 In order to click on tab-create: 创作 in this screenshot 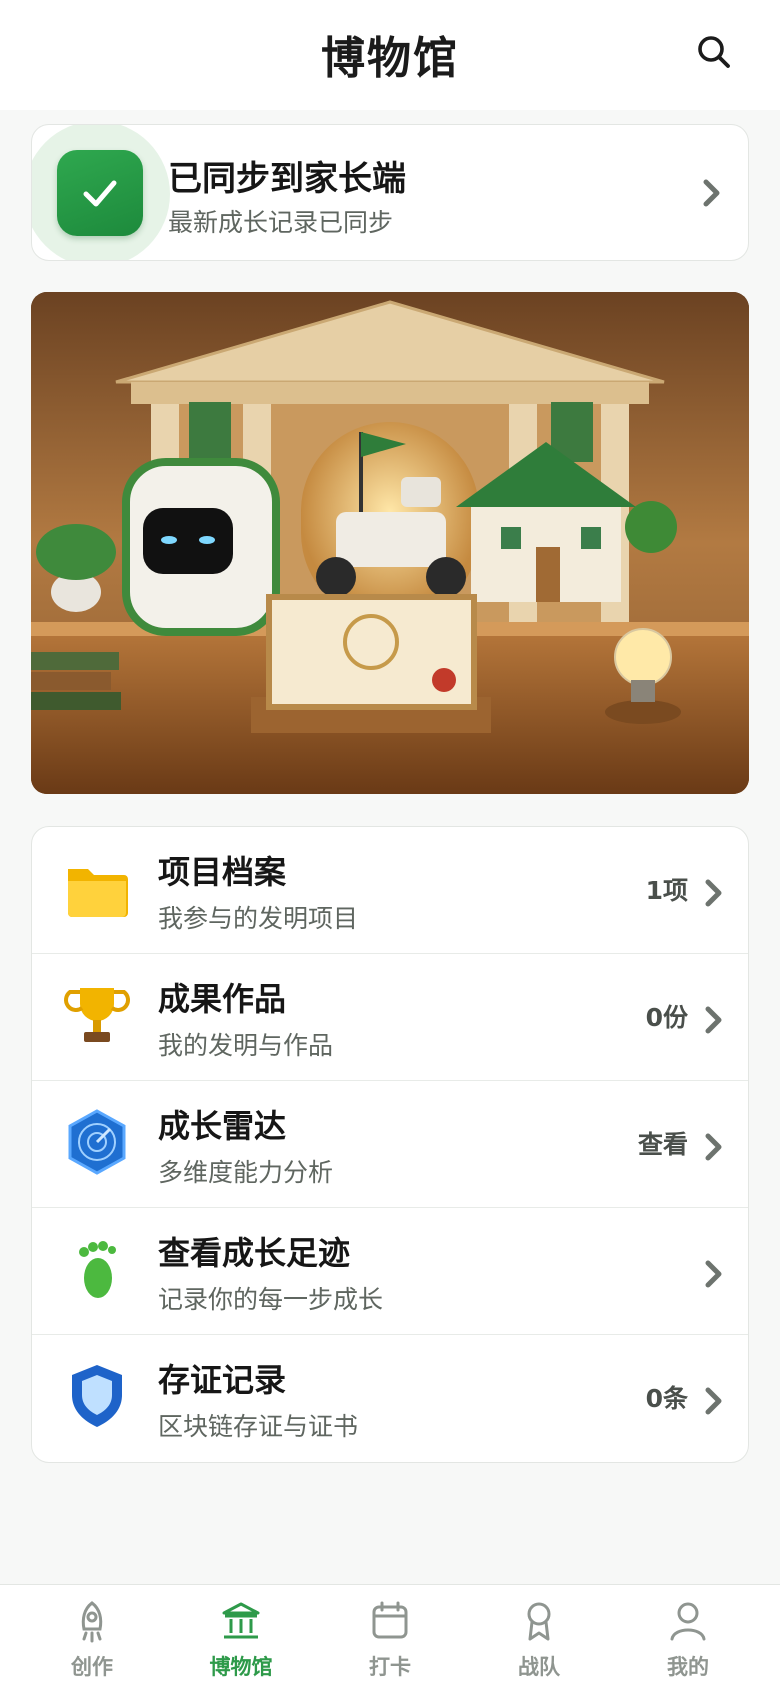, I will do `click(92, 1636)`.